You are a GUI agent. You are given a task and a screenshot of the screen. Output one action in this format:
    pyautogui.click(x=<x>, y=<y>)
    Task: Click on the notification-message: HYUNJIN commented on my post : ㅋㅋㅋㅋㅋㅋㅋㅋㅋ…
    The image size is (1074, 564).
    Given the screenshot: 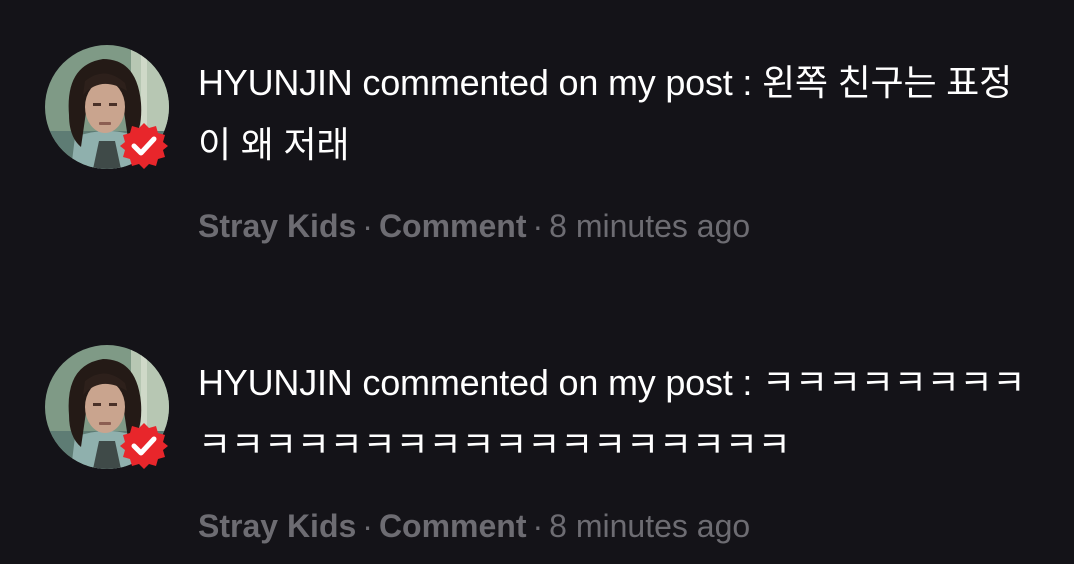 What is the action you would take?
    pyautogui.click(x=612, y=413)
    